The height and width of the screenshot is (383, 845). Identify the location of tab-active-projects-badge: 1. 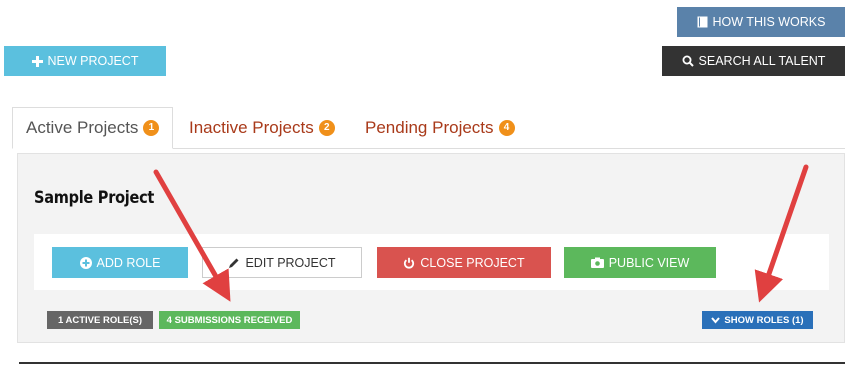
(151, 128).